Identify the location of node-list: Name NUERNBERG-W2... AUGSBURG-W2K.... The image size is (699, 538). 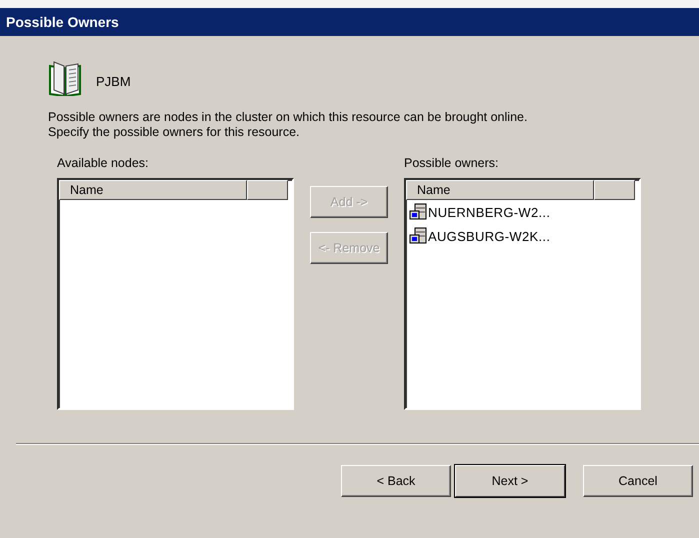
(522, 294).